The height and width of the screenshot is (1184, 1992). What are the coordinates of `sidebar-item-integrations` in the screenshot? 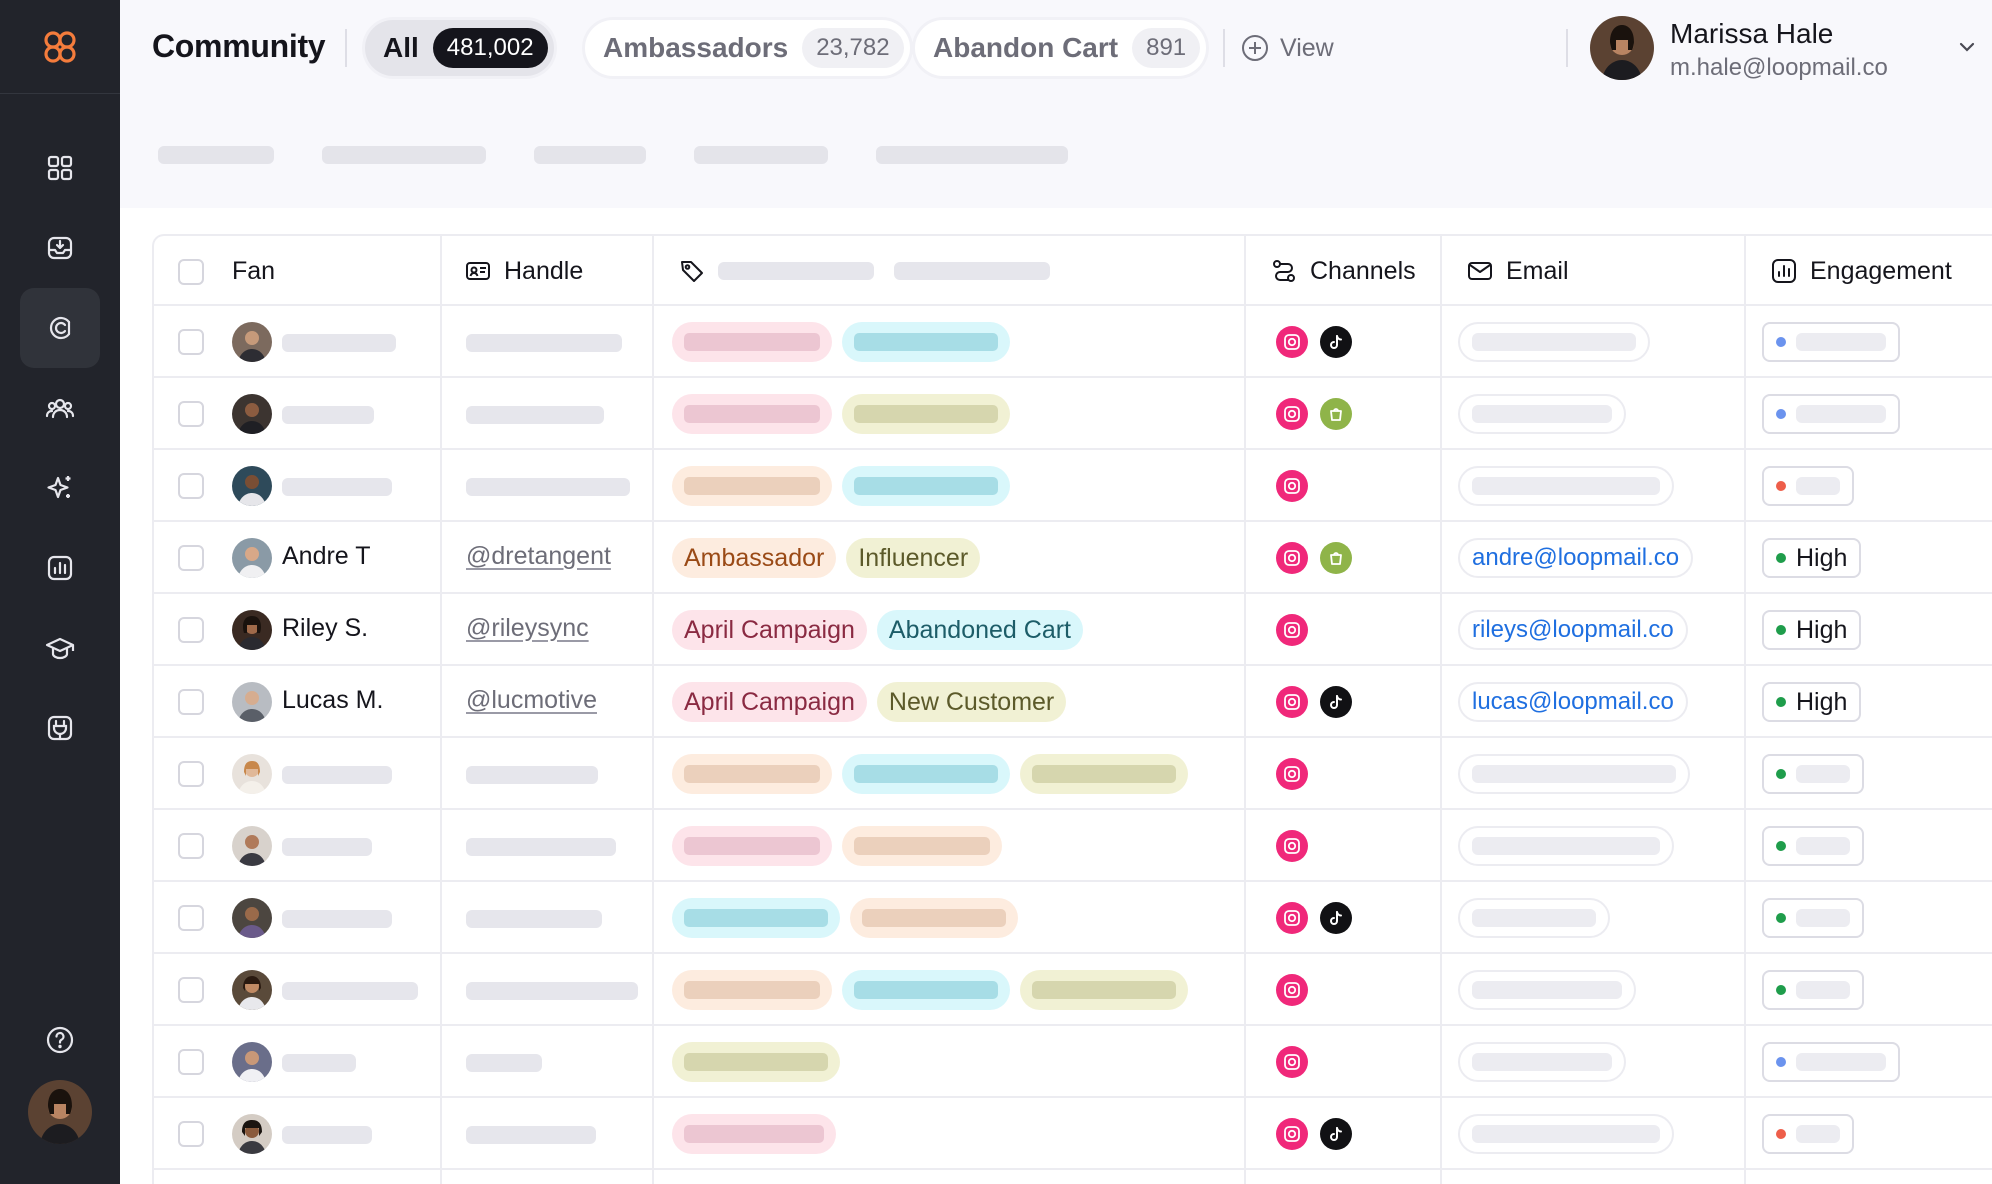 It's located at (60, 728).